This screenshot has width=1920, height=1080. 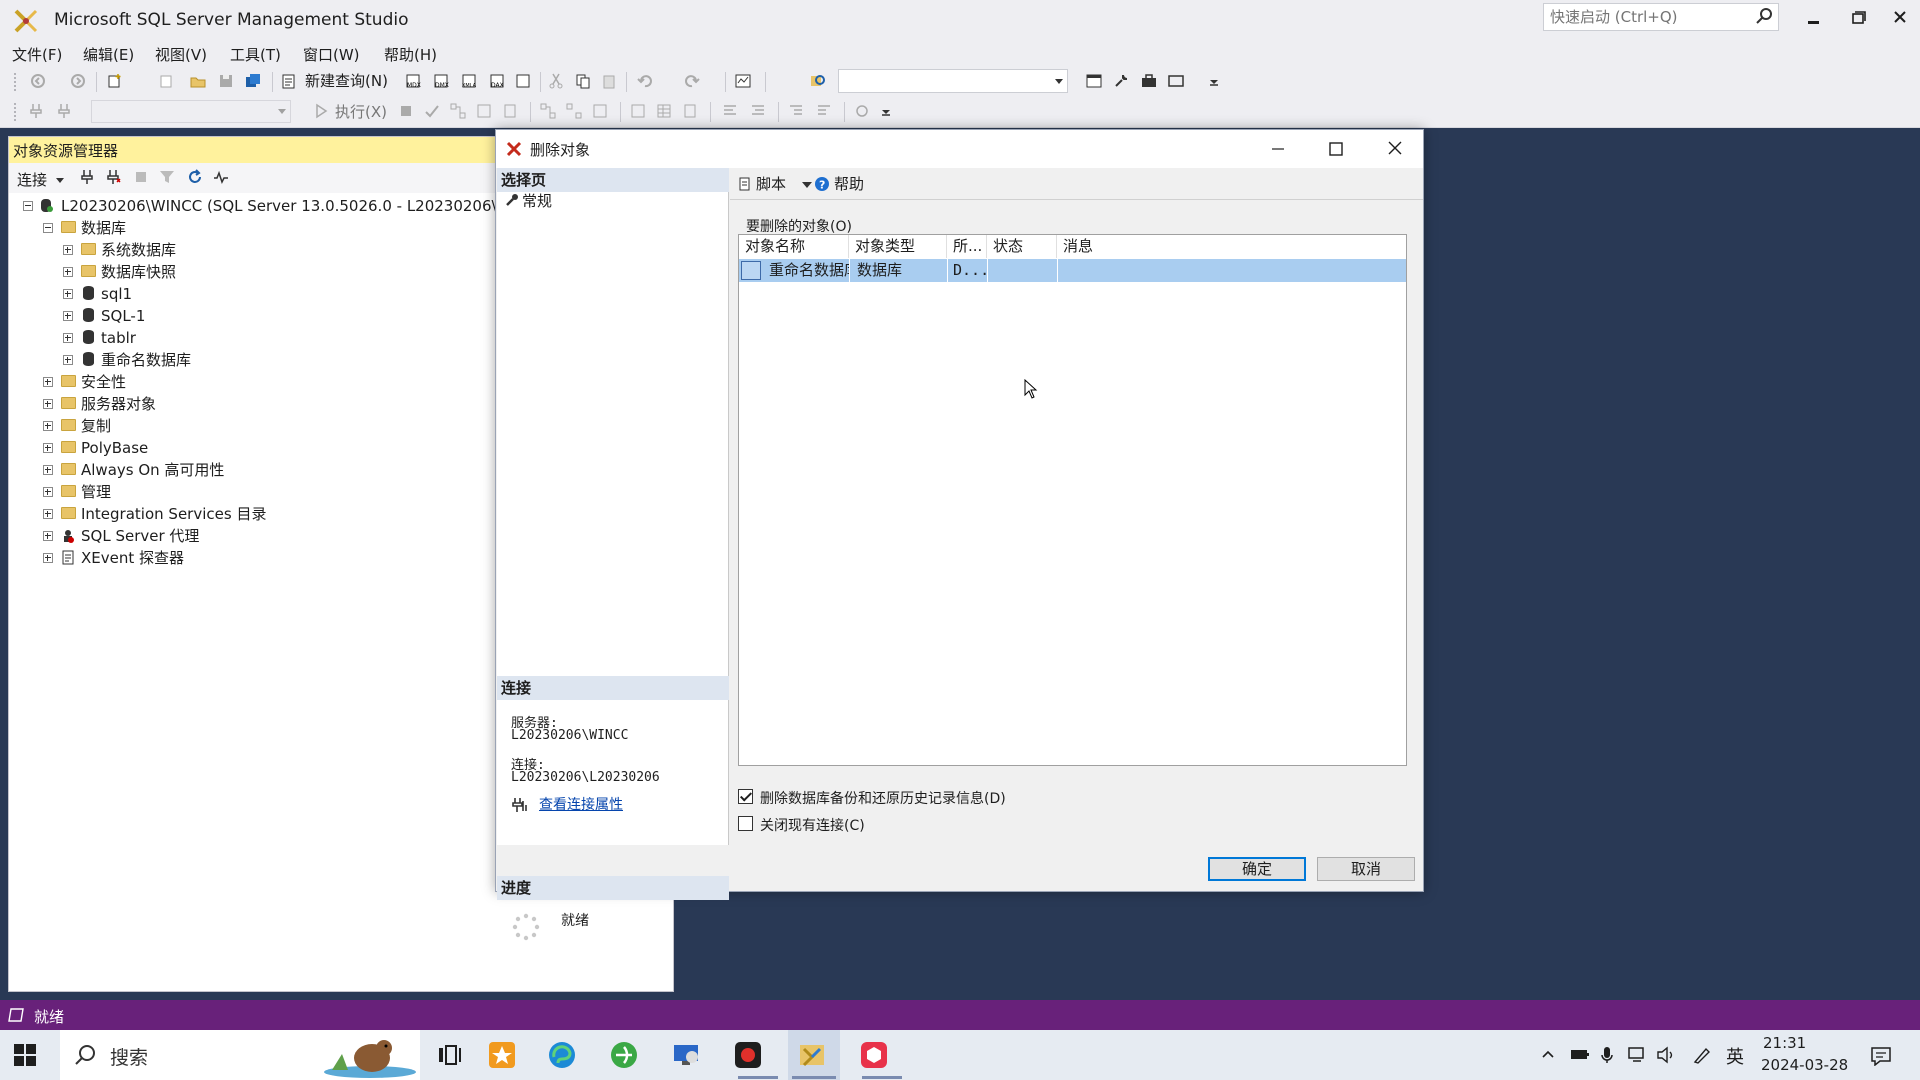 I want to click on find-icon, so click(x=818, y=81).